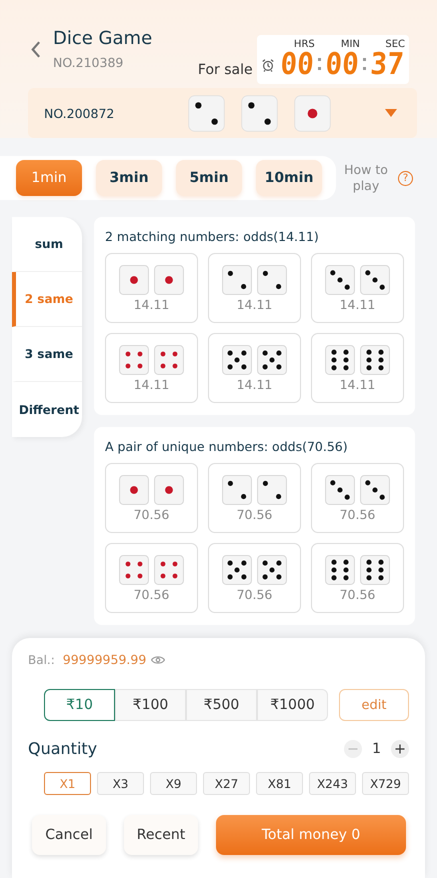 The width and height of the screenshot is (437, 878). Describe the element at coordinates (120, 783) in the screenshot. I see `multiplier-chip: X3` at that location.